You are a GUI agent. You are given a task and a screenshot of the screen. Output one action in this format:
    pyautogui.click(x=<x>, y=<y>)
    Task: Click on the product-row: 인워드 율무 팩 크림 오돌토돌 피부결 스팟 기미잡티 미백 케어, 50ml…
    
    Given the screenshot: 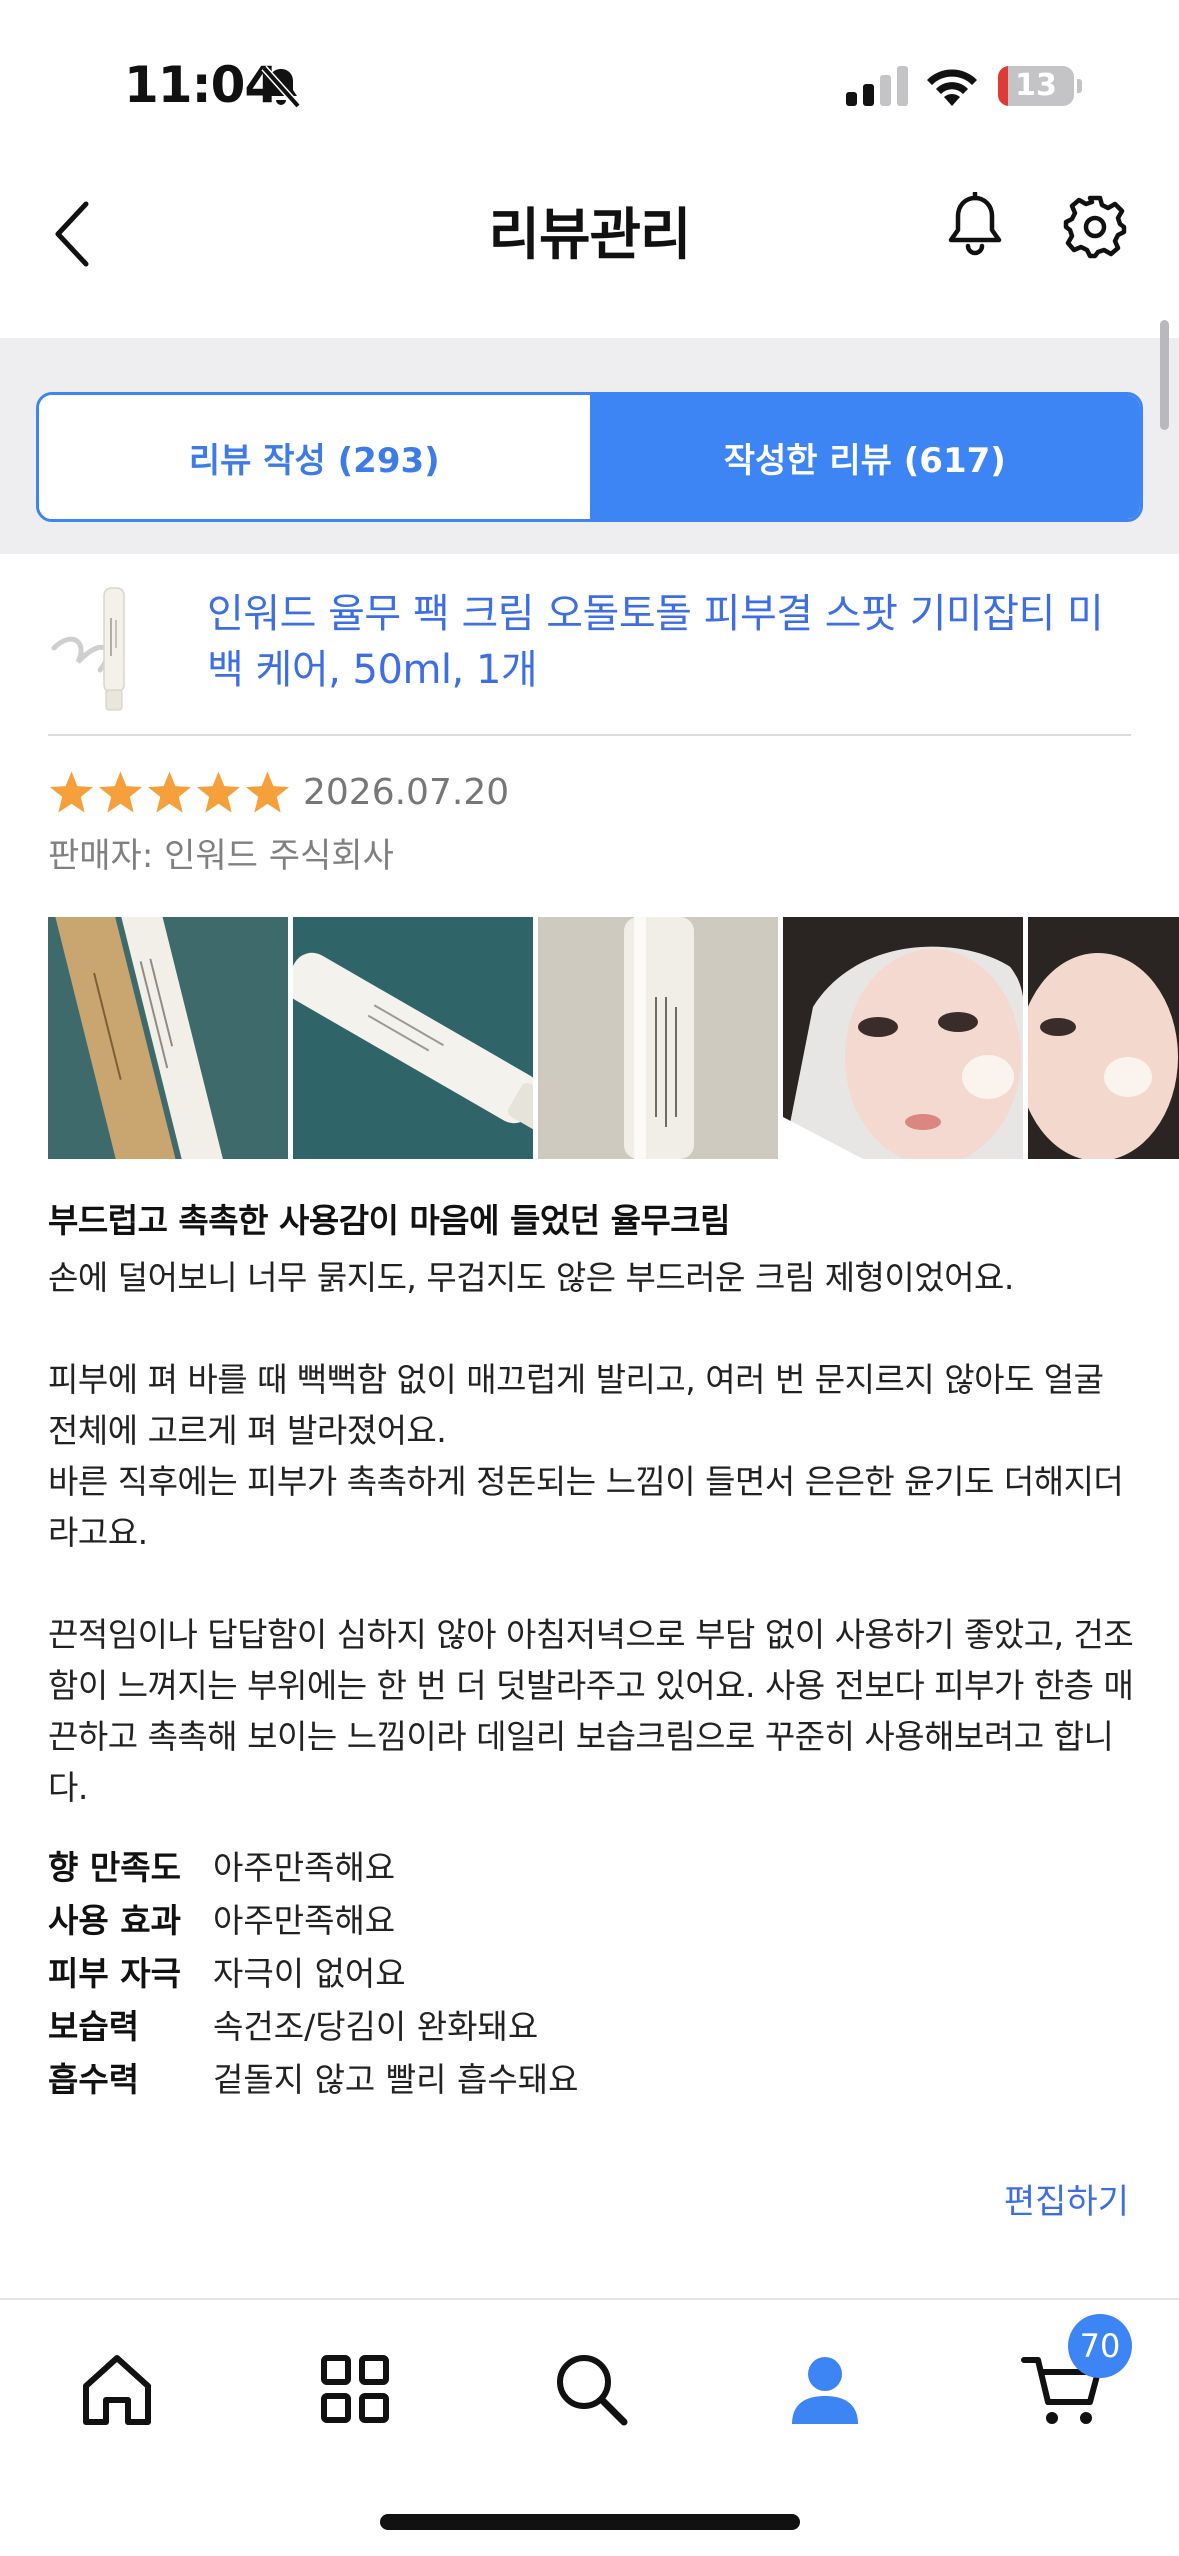 What is the action you would take?
    pyautogui.click(x=589, y=646)
    